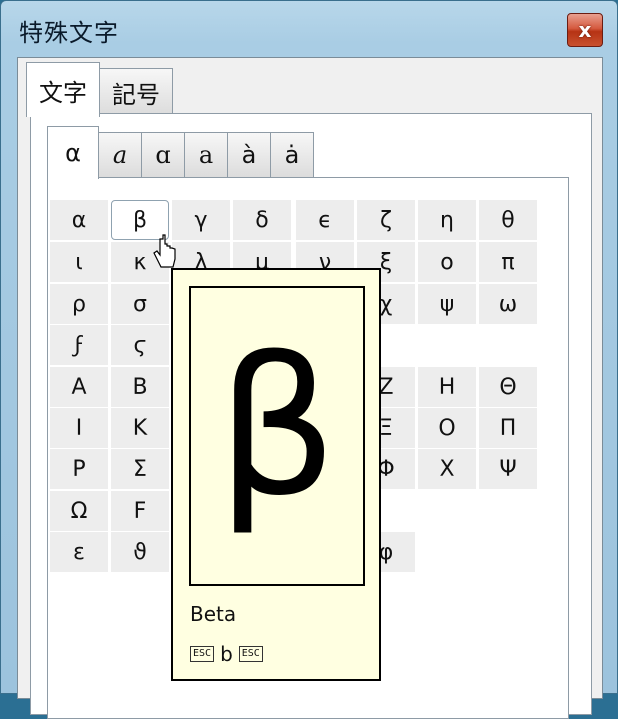 This screenshot has height=719, width=618. I want to click on character-cell: Θ, so click(508, 387).